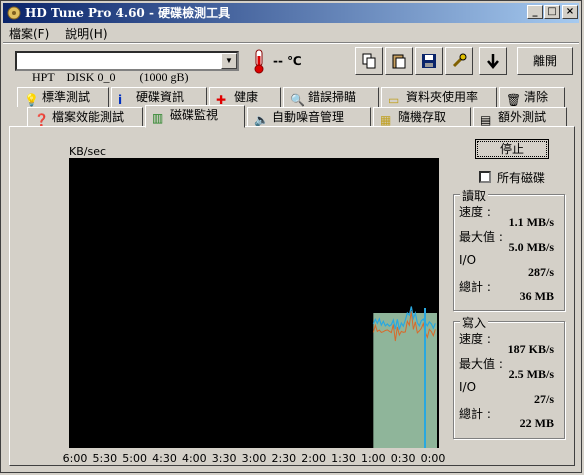  I want to click on red-cross-icon: ✚, so click(221, 99).